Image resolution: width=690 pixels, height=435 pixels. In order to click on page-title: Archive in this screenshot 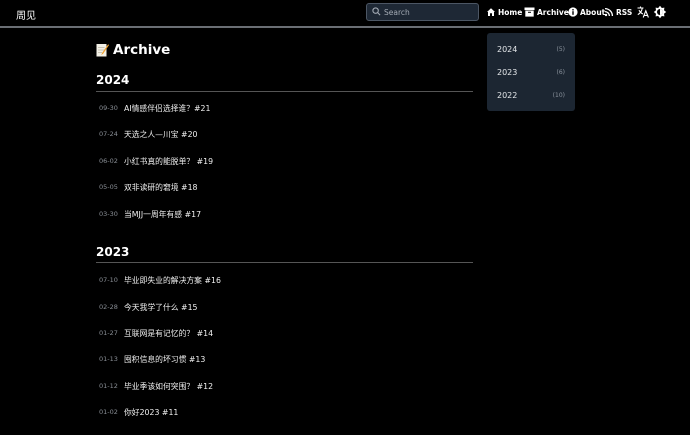, I will do `click(133, 50)`.